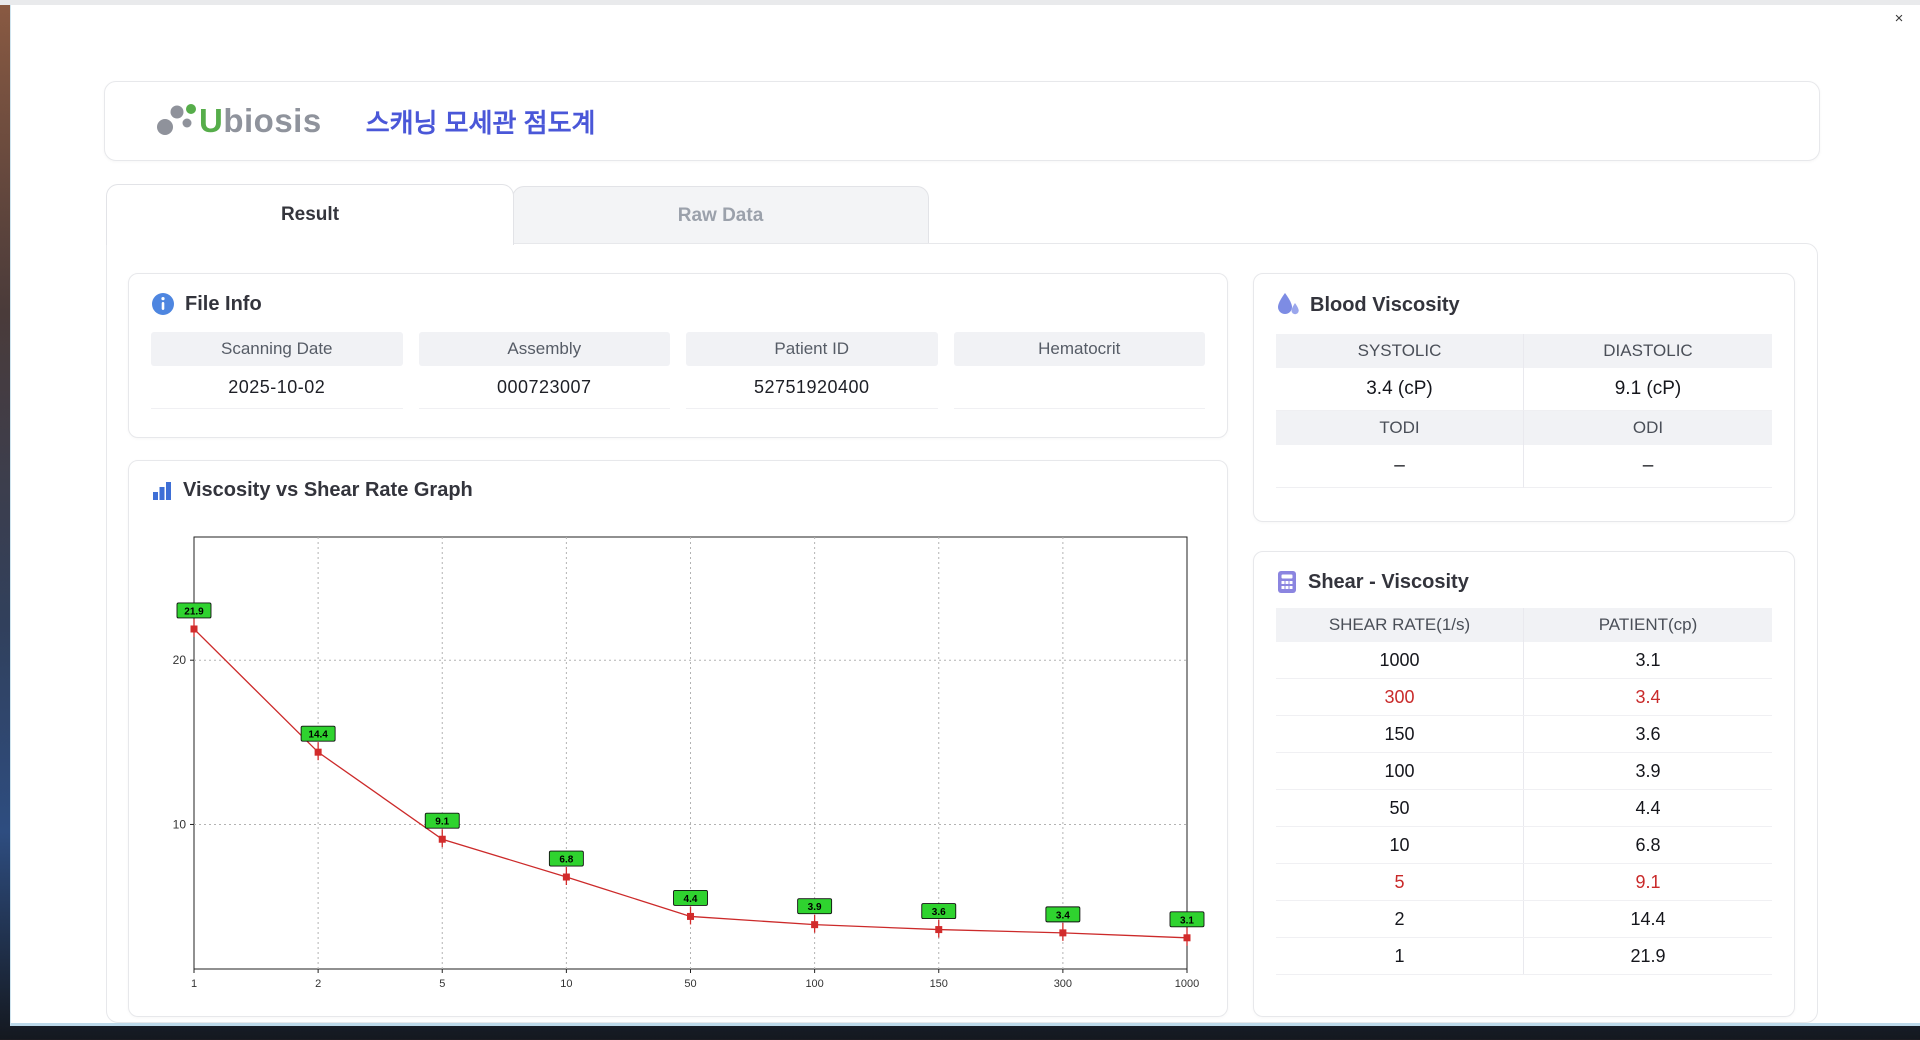  I want to click on page-title: 스캐닝 모세관 점도계, so click(480, 122).